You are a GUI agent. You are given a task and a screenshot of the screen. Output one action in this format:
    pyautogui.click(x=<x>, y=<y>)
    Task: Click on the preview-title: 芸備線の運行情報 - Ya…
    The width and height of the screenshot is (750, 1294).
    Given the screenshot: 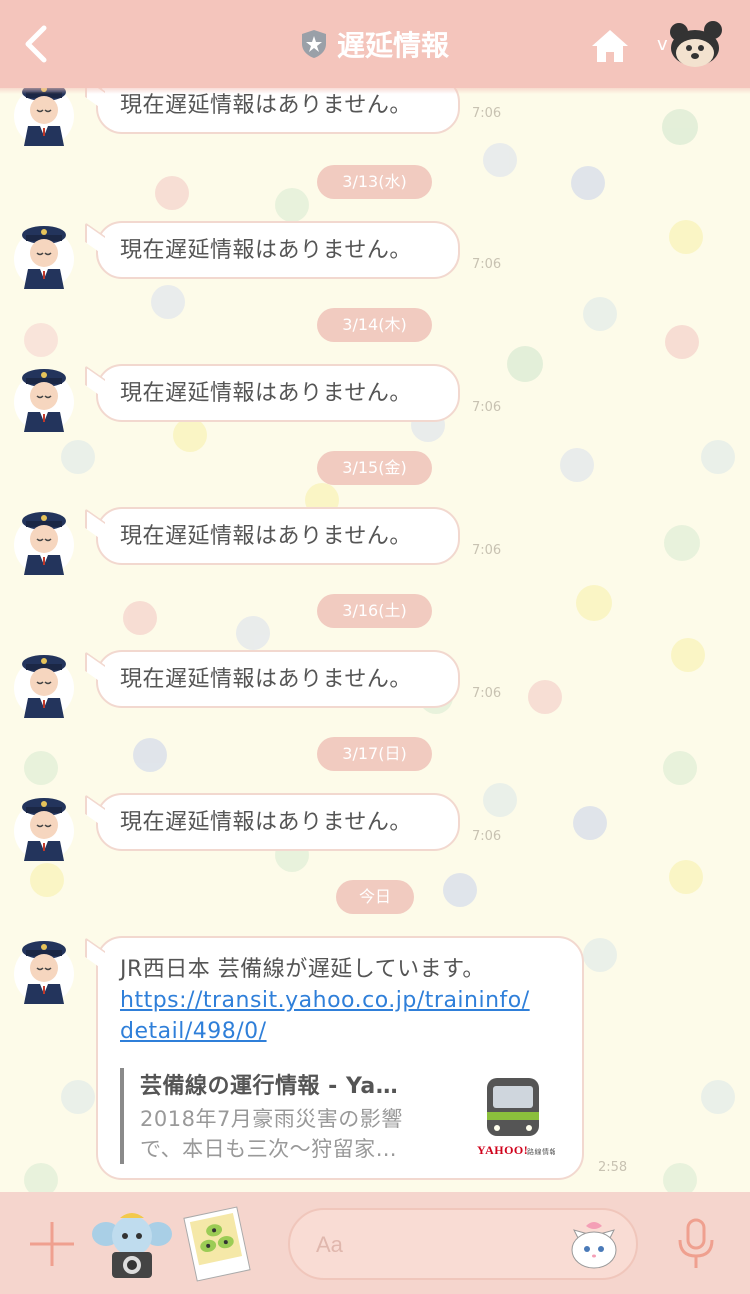 What is the action you would take?
    pyautogui.click(x=269, y=1086)
    